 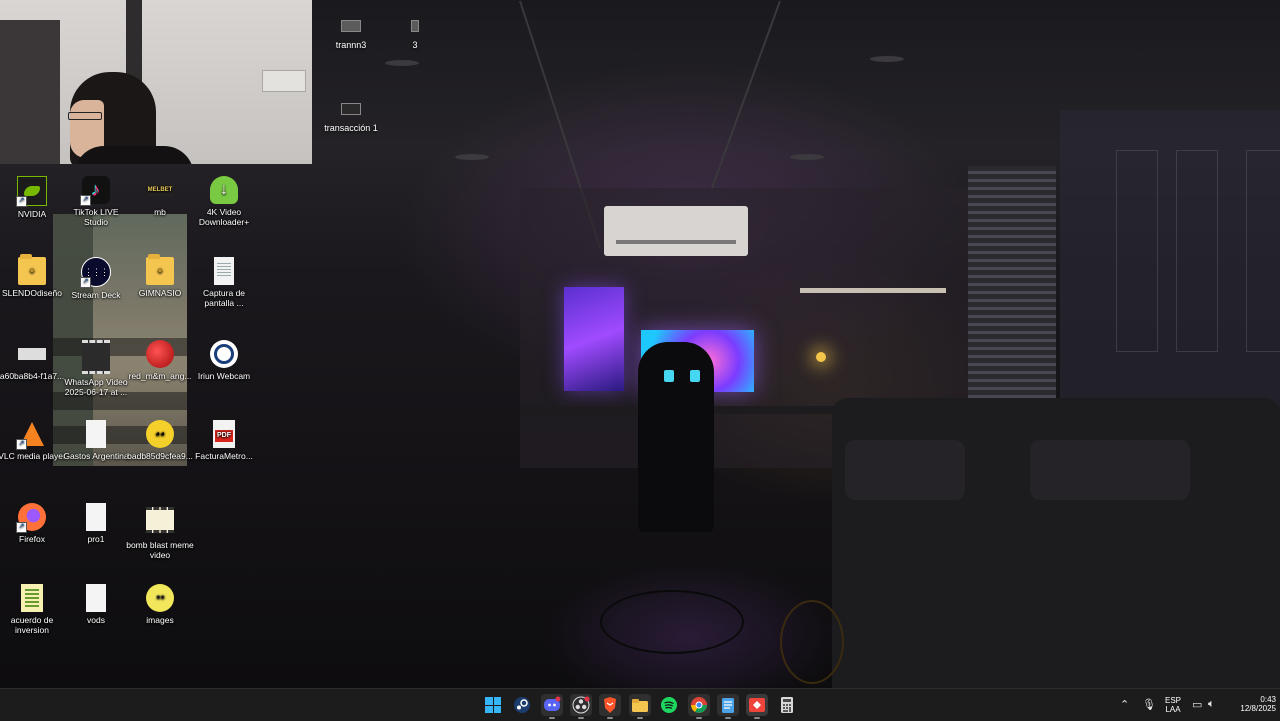 I want to click on chrome-icon, so click(x=699, y=705).